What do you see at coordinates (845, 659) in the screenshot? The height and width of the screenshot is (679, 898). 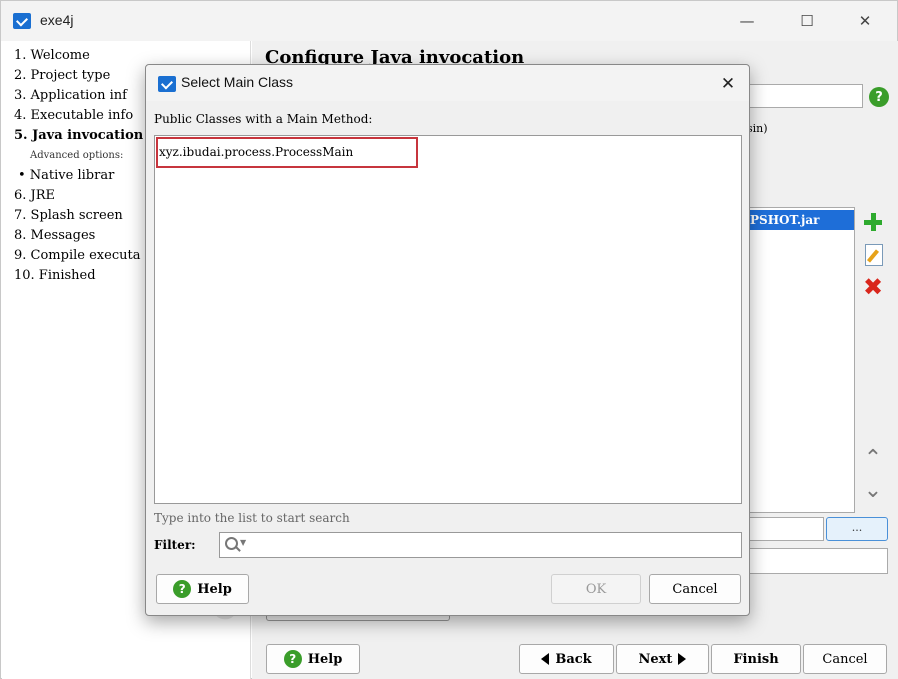 I see `cancel-button: Cancel` at bounding box center [845, 659].